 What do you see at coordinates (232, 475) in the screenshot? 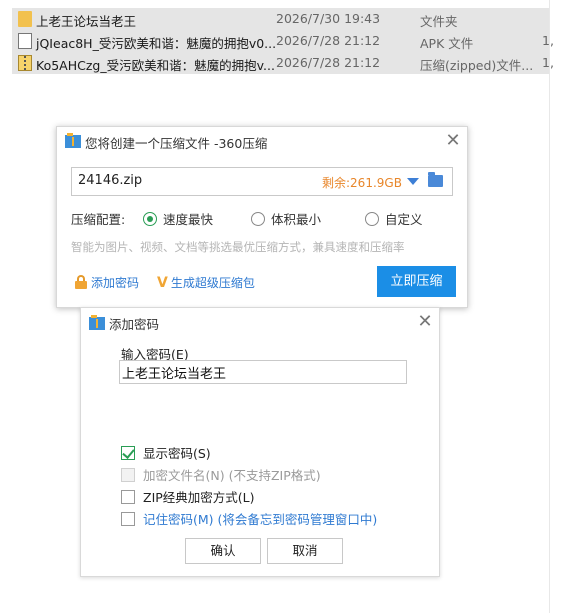
I see `checkbox-label: 加密文件名(N) (不支持ZIP格式)` at bounding box center [232, 475].